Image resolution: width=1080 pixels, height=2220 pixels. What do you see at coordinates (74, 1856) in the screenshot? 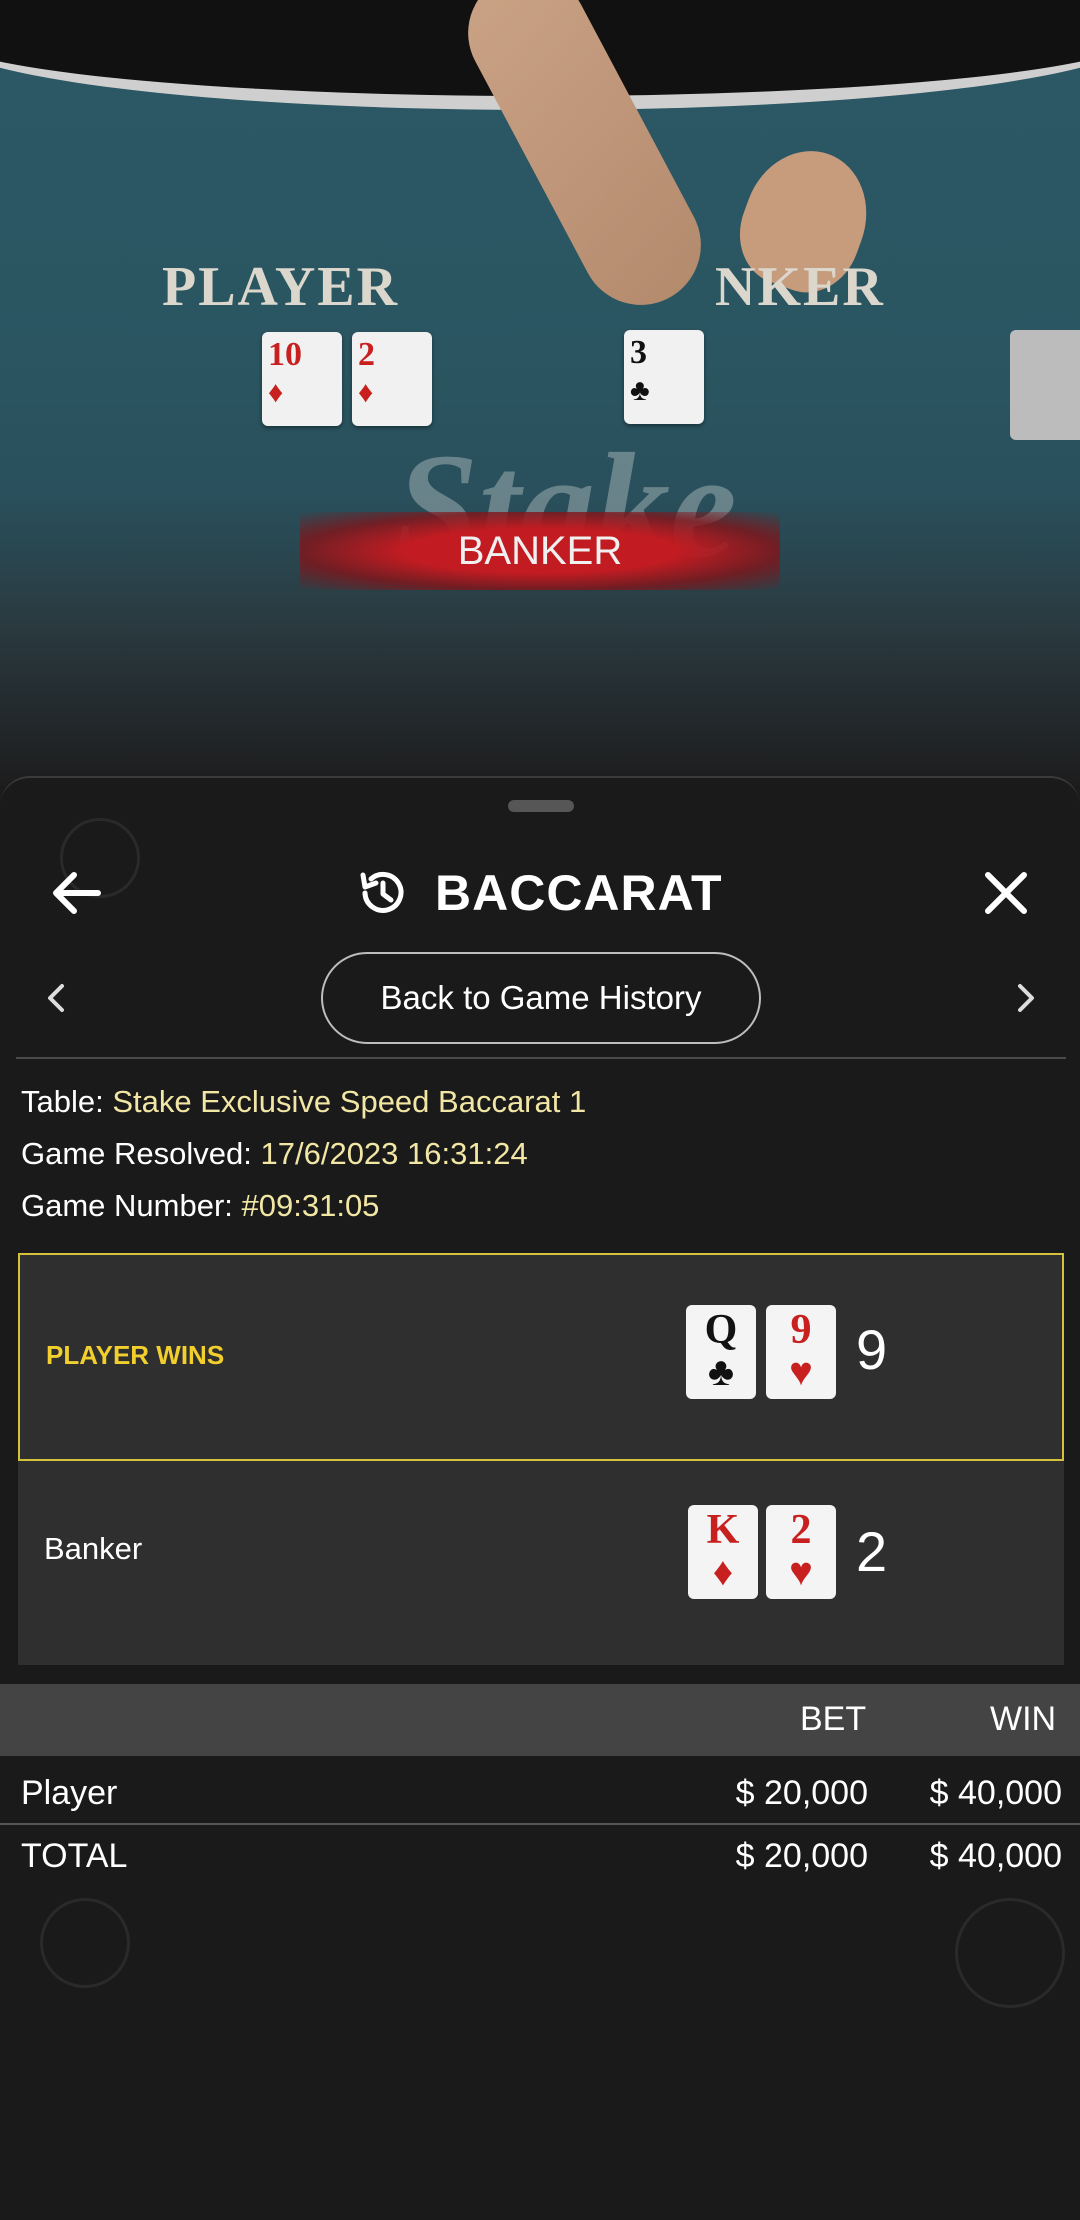
I see `total-label: TOTAL` at bounding box center [74, 1856].